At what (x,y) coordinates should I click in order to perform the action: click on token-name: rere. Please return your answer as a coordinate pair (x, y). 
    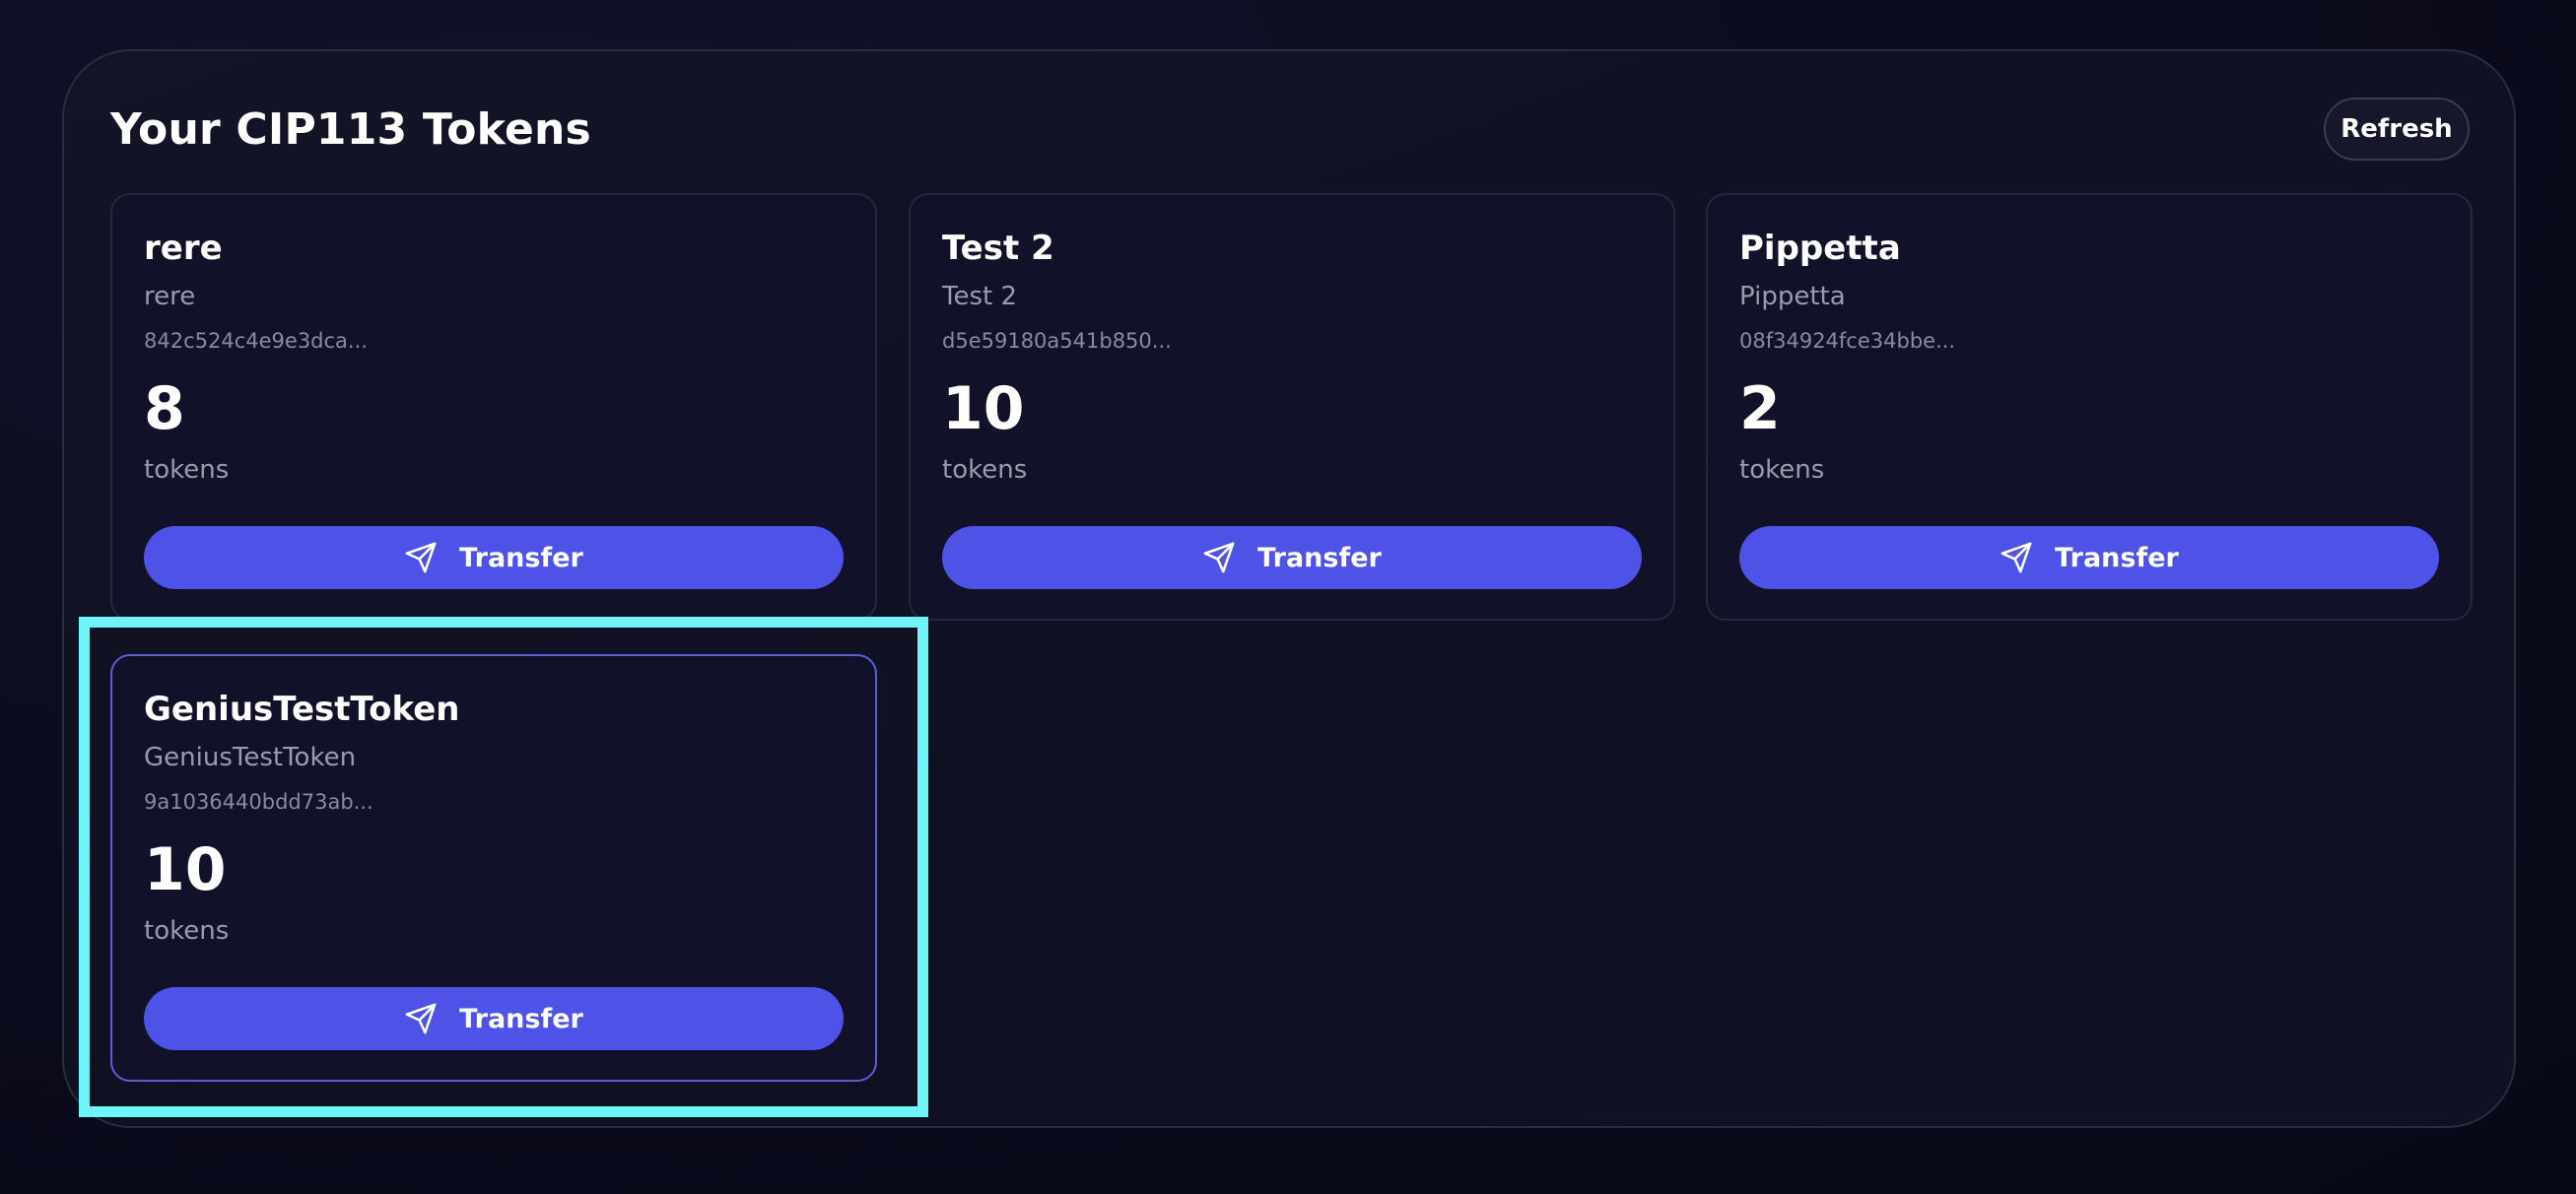
    Looking at the image, I should click on (183, 248).